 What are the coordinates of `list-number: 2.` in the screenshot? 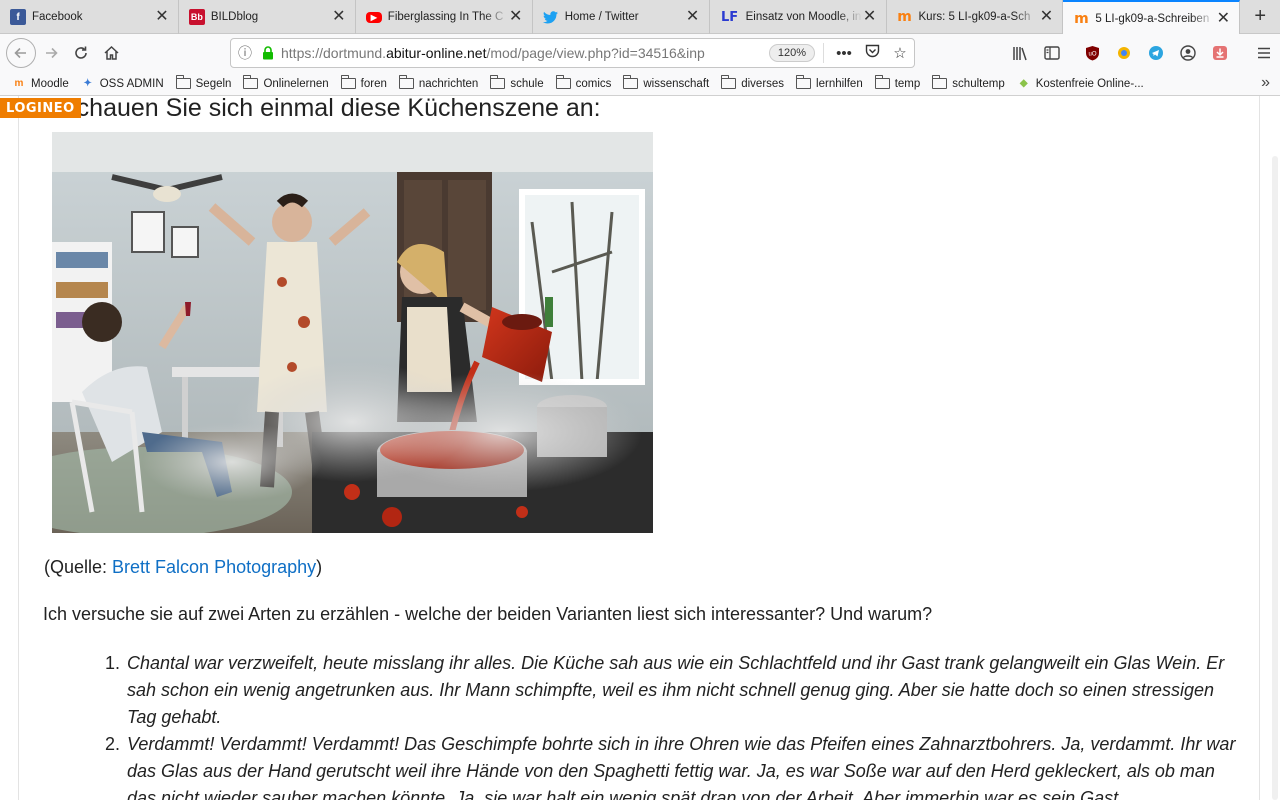 It's located at (113, 744).